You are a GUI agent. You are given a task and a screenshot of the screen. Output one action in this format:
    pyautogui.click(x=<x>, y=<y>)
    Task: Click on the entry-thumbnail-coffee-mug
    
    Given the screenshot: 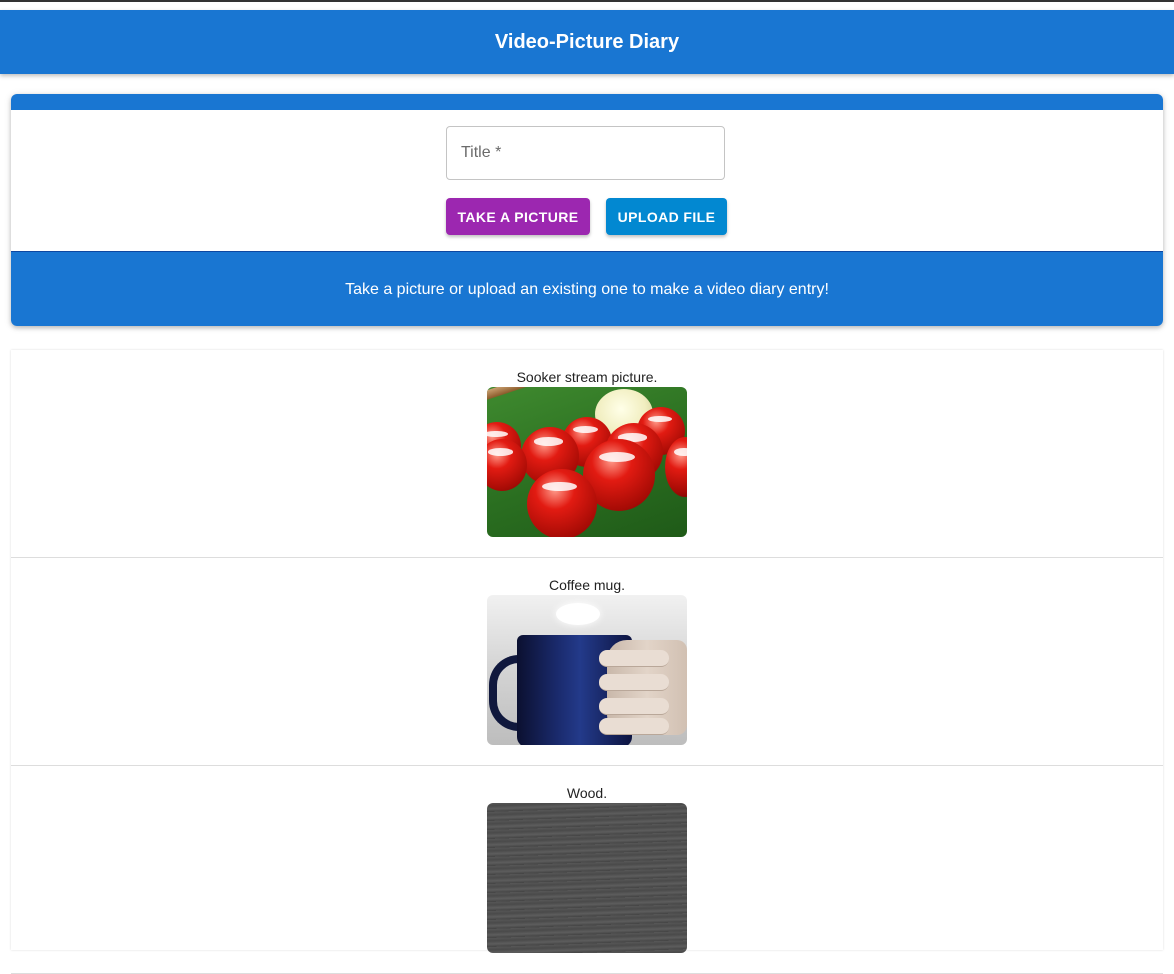 What is the action you would take?
    pyautogui.click(x=587, y=670)
    